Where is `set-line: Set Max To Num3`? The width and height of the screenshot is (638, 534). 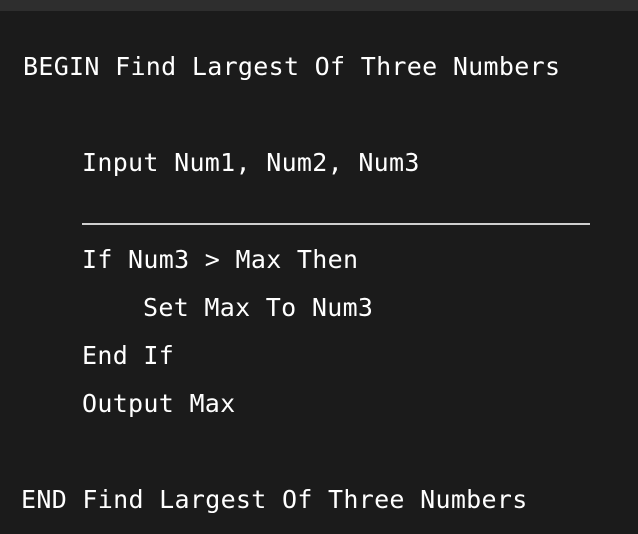
set-line: Set Max To Num3 is located at coordinates (258, 307).